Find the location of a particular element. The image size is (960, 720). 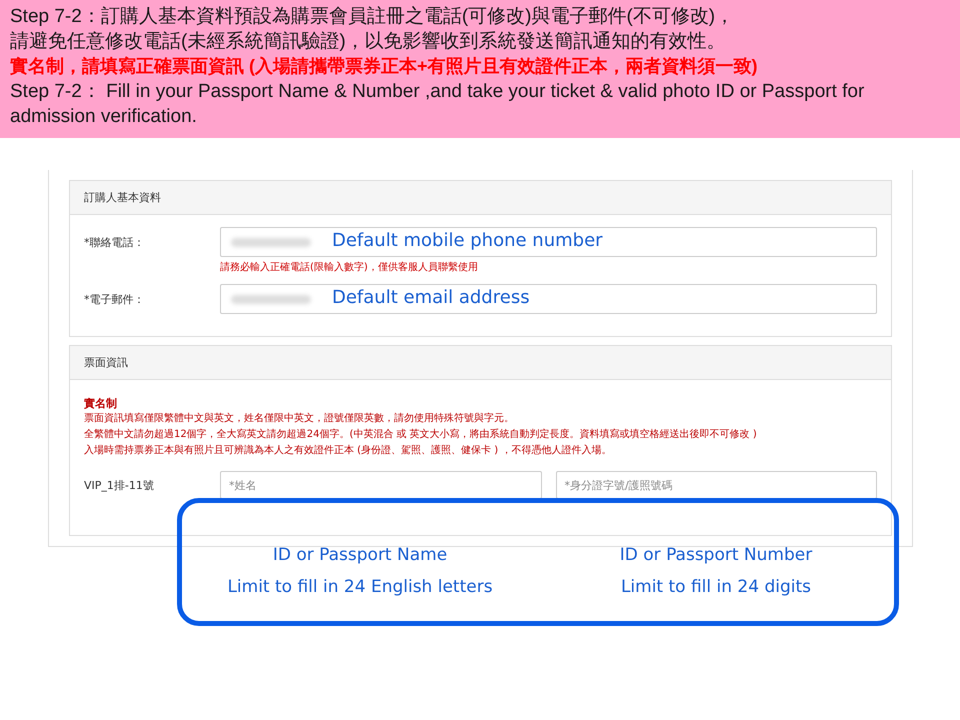

input-field: *姓名 is located at coordinates (381, 485).